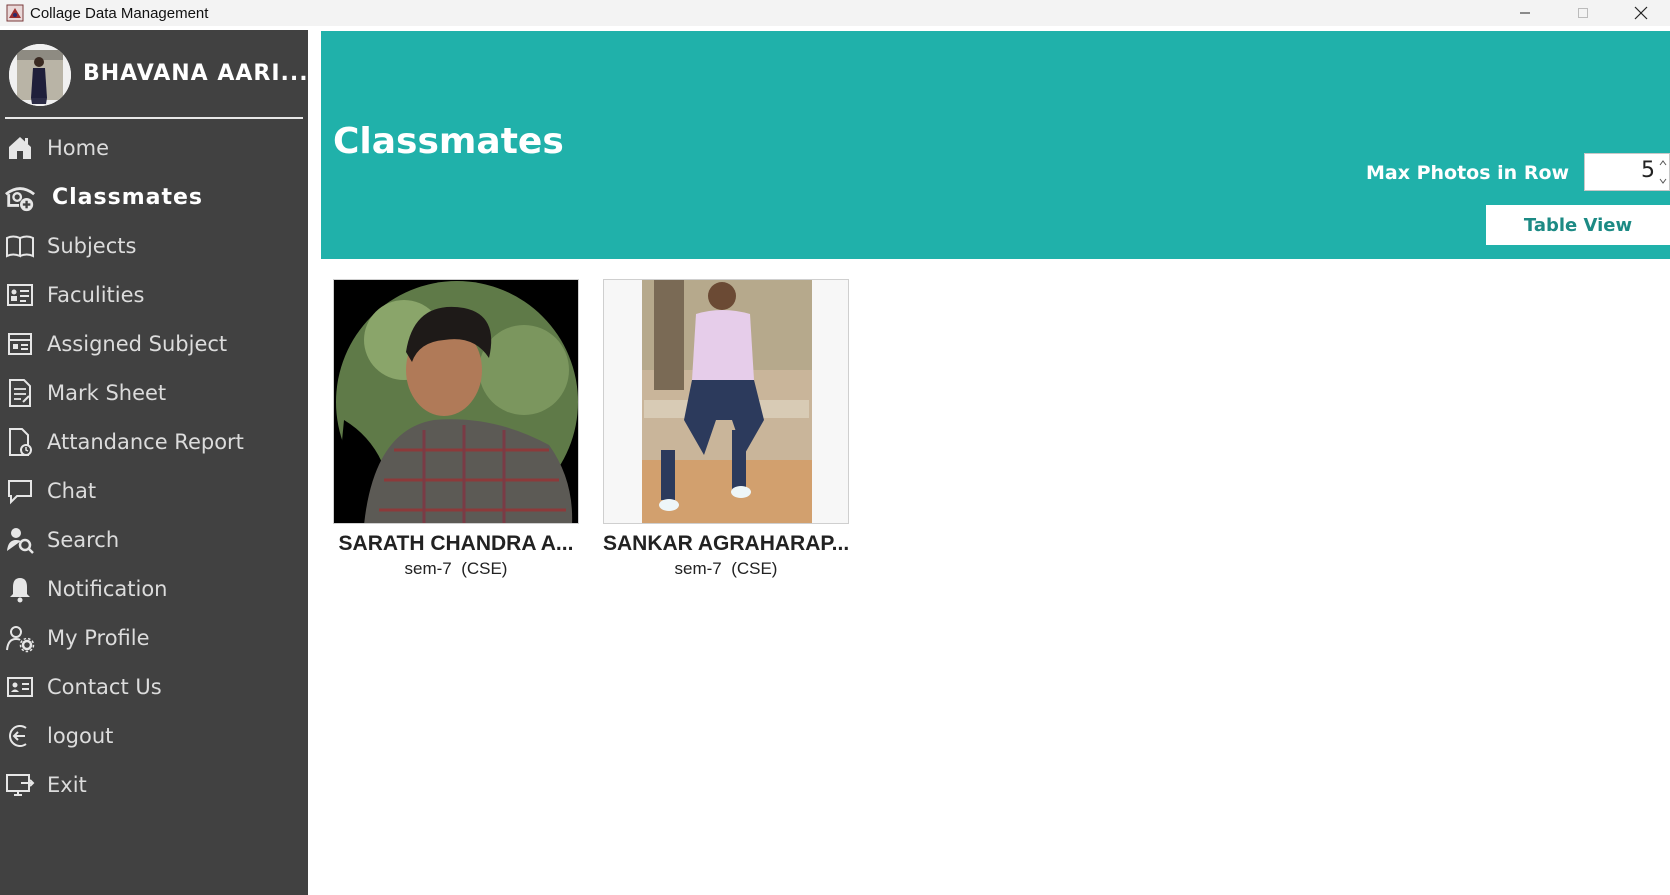 The image size is (1670, 895). What do you see at coordinates (1627, 172) in the screenshot?
I see `max-photos-spinner: 5` at bounding box center [1627, 172].